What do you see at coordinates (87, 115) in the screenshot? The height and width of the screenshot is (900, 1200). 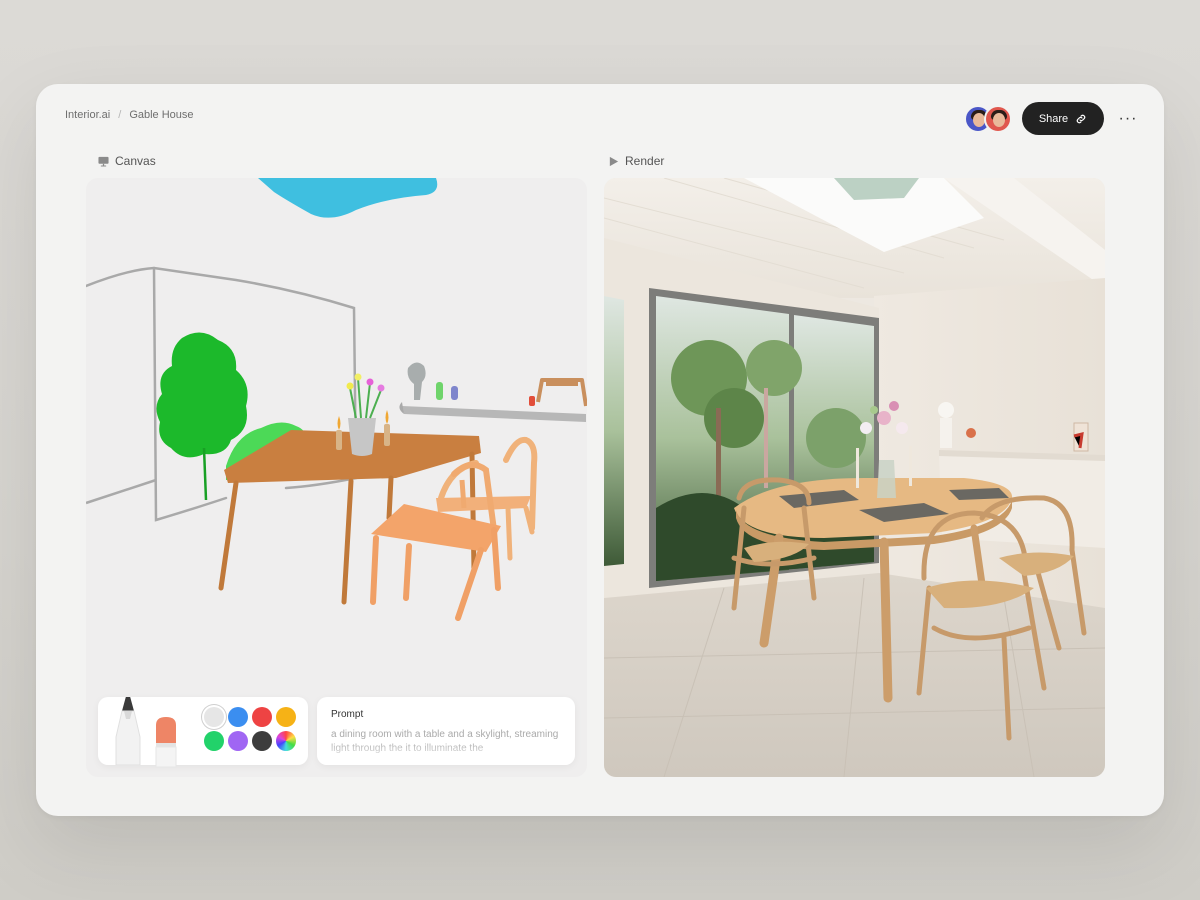 I see `breadcrumb-app: Interior.ai` at bounding box center [87, 115].